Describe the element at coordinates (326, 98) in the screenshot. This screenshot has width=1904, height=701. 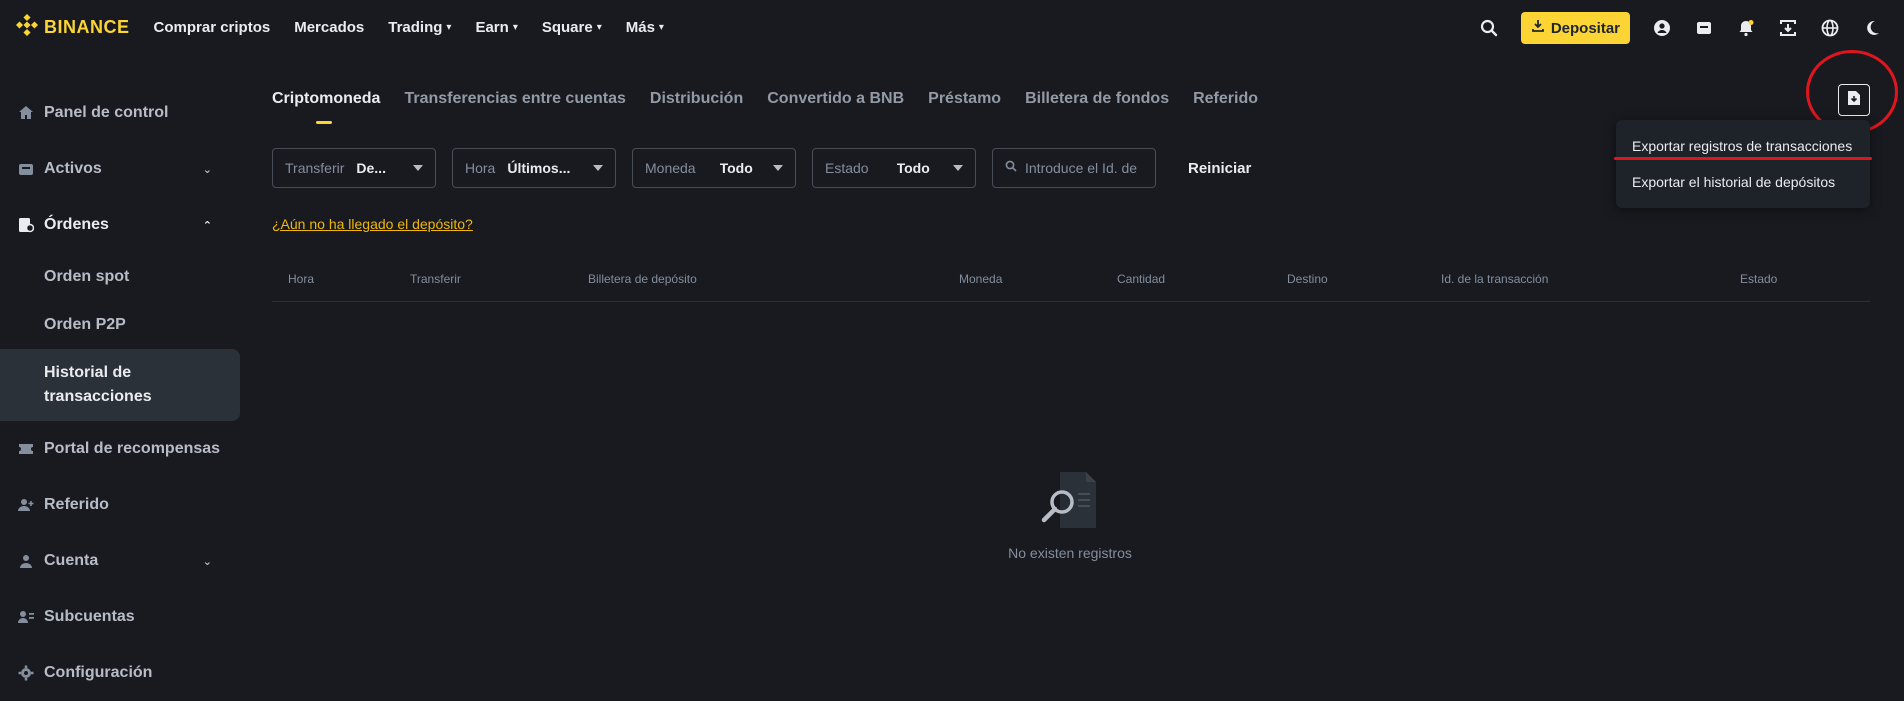
I see `tab-label: Criptomoneda` at that location.